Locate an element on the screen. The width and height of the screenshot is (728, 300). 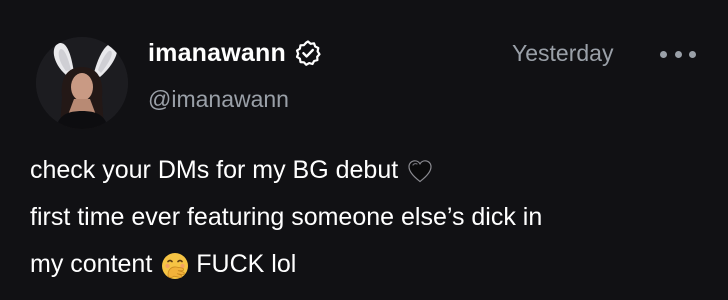
avatar-image is located at coordinates (82, 83).